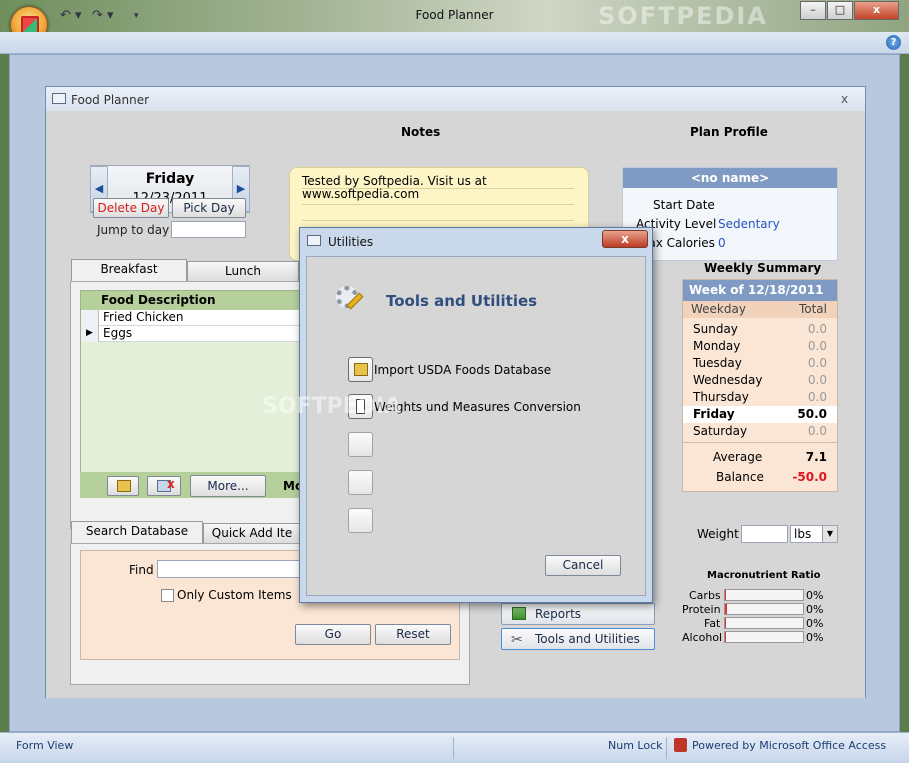 Image resolution: width=909 pixels, height=763 pixels. Describe the element at coordinates (712, 623) in the screenshot. I see `fat-label: Fat` at that location.